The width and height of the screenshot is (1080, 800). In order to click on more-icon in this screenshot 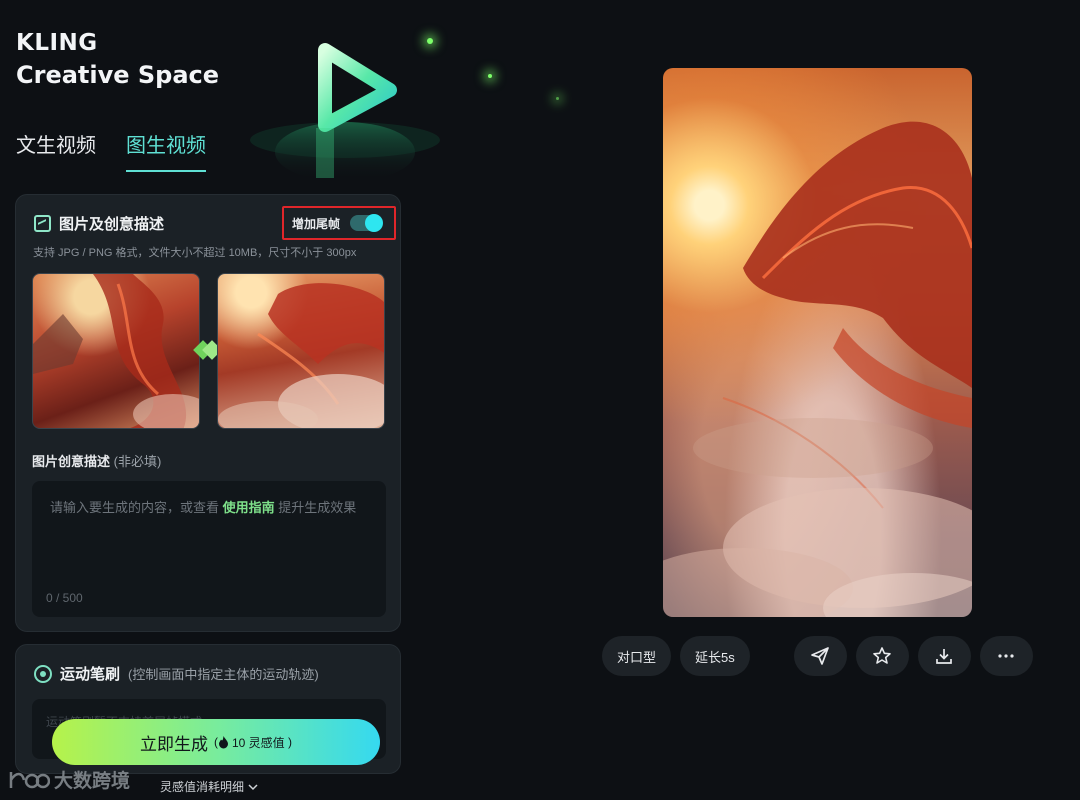, I will do `click(1006, 656)`.